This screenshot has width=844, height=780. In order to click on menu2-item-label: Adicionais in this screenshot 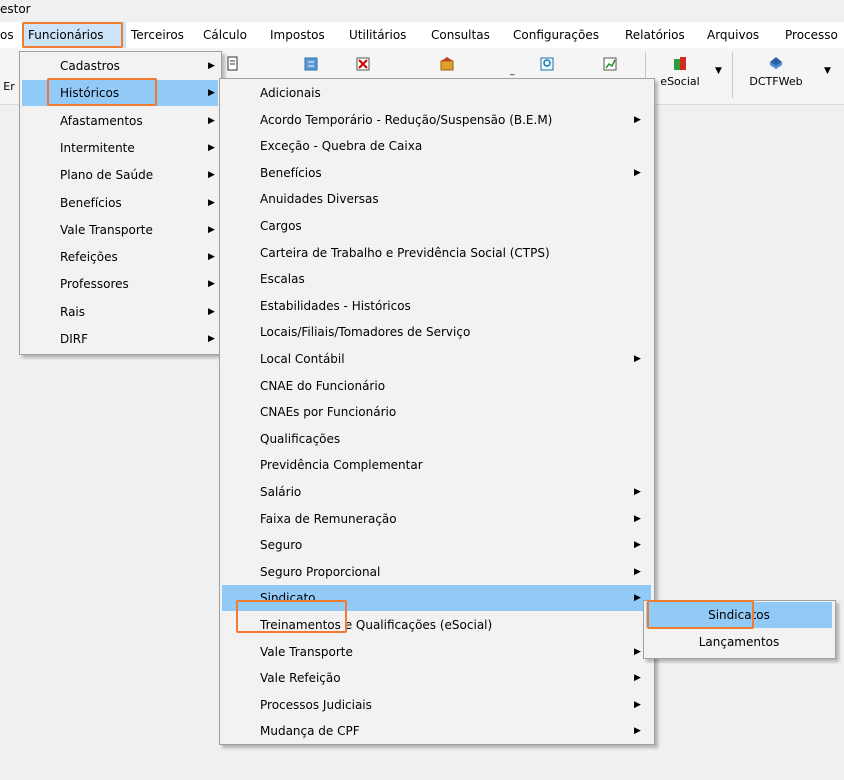, I will do `click(290, 93)`.